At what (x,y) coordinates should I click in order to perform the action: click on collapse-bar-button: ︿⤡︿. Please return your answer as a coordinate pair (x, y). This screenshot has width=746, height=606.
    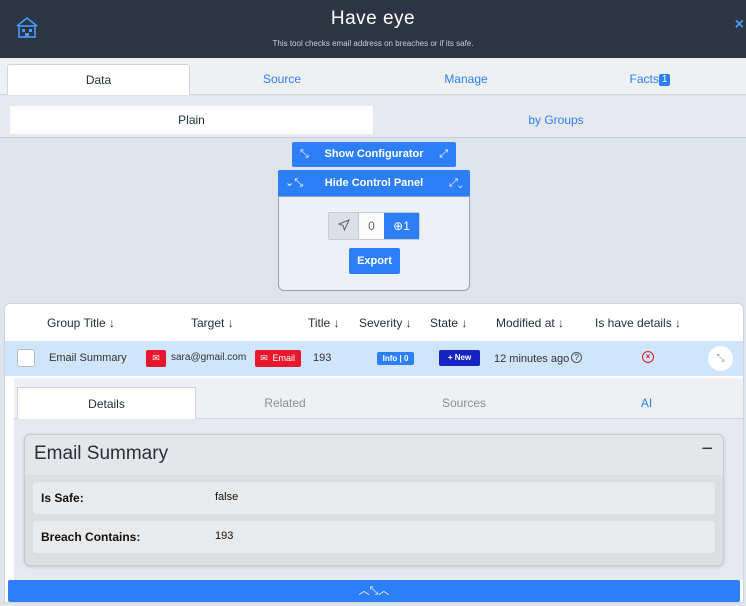
    Looking at the image, I should click on (374, 591).